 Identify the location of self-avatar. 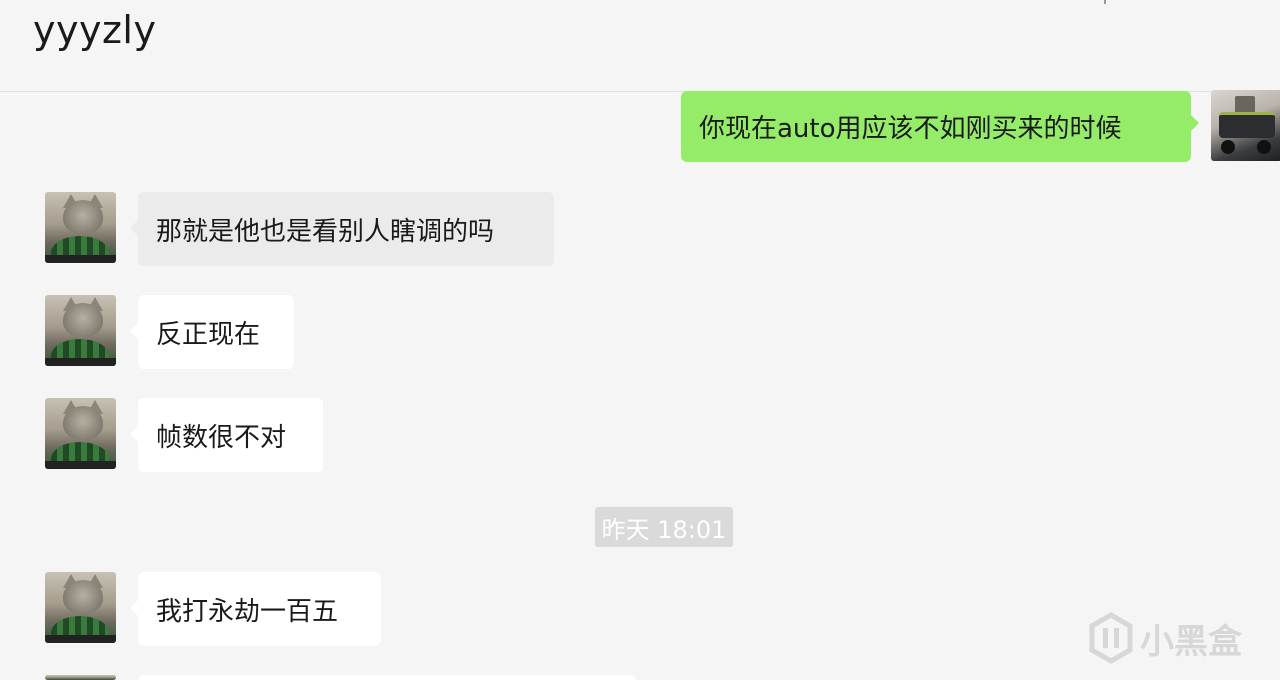
(1245, 125).